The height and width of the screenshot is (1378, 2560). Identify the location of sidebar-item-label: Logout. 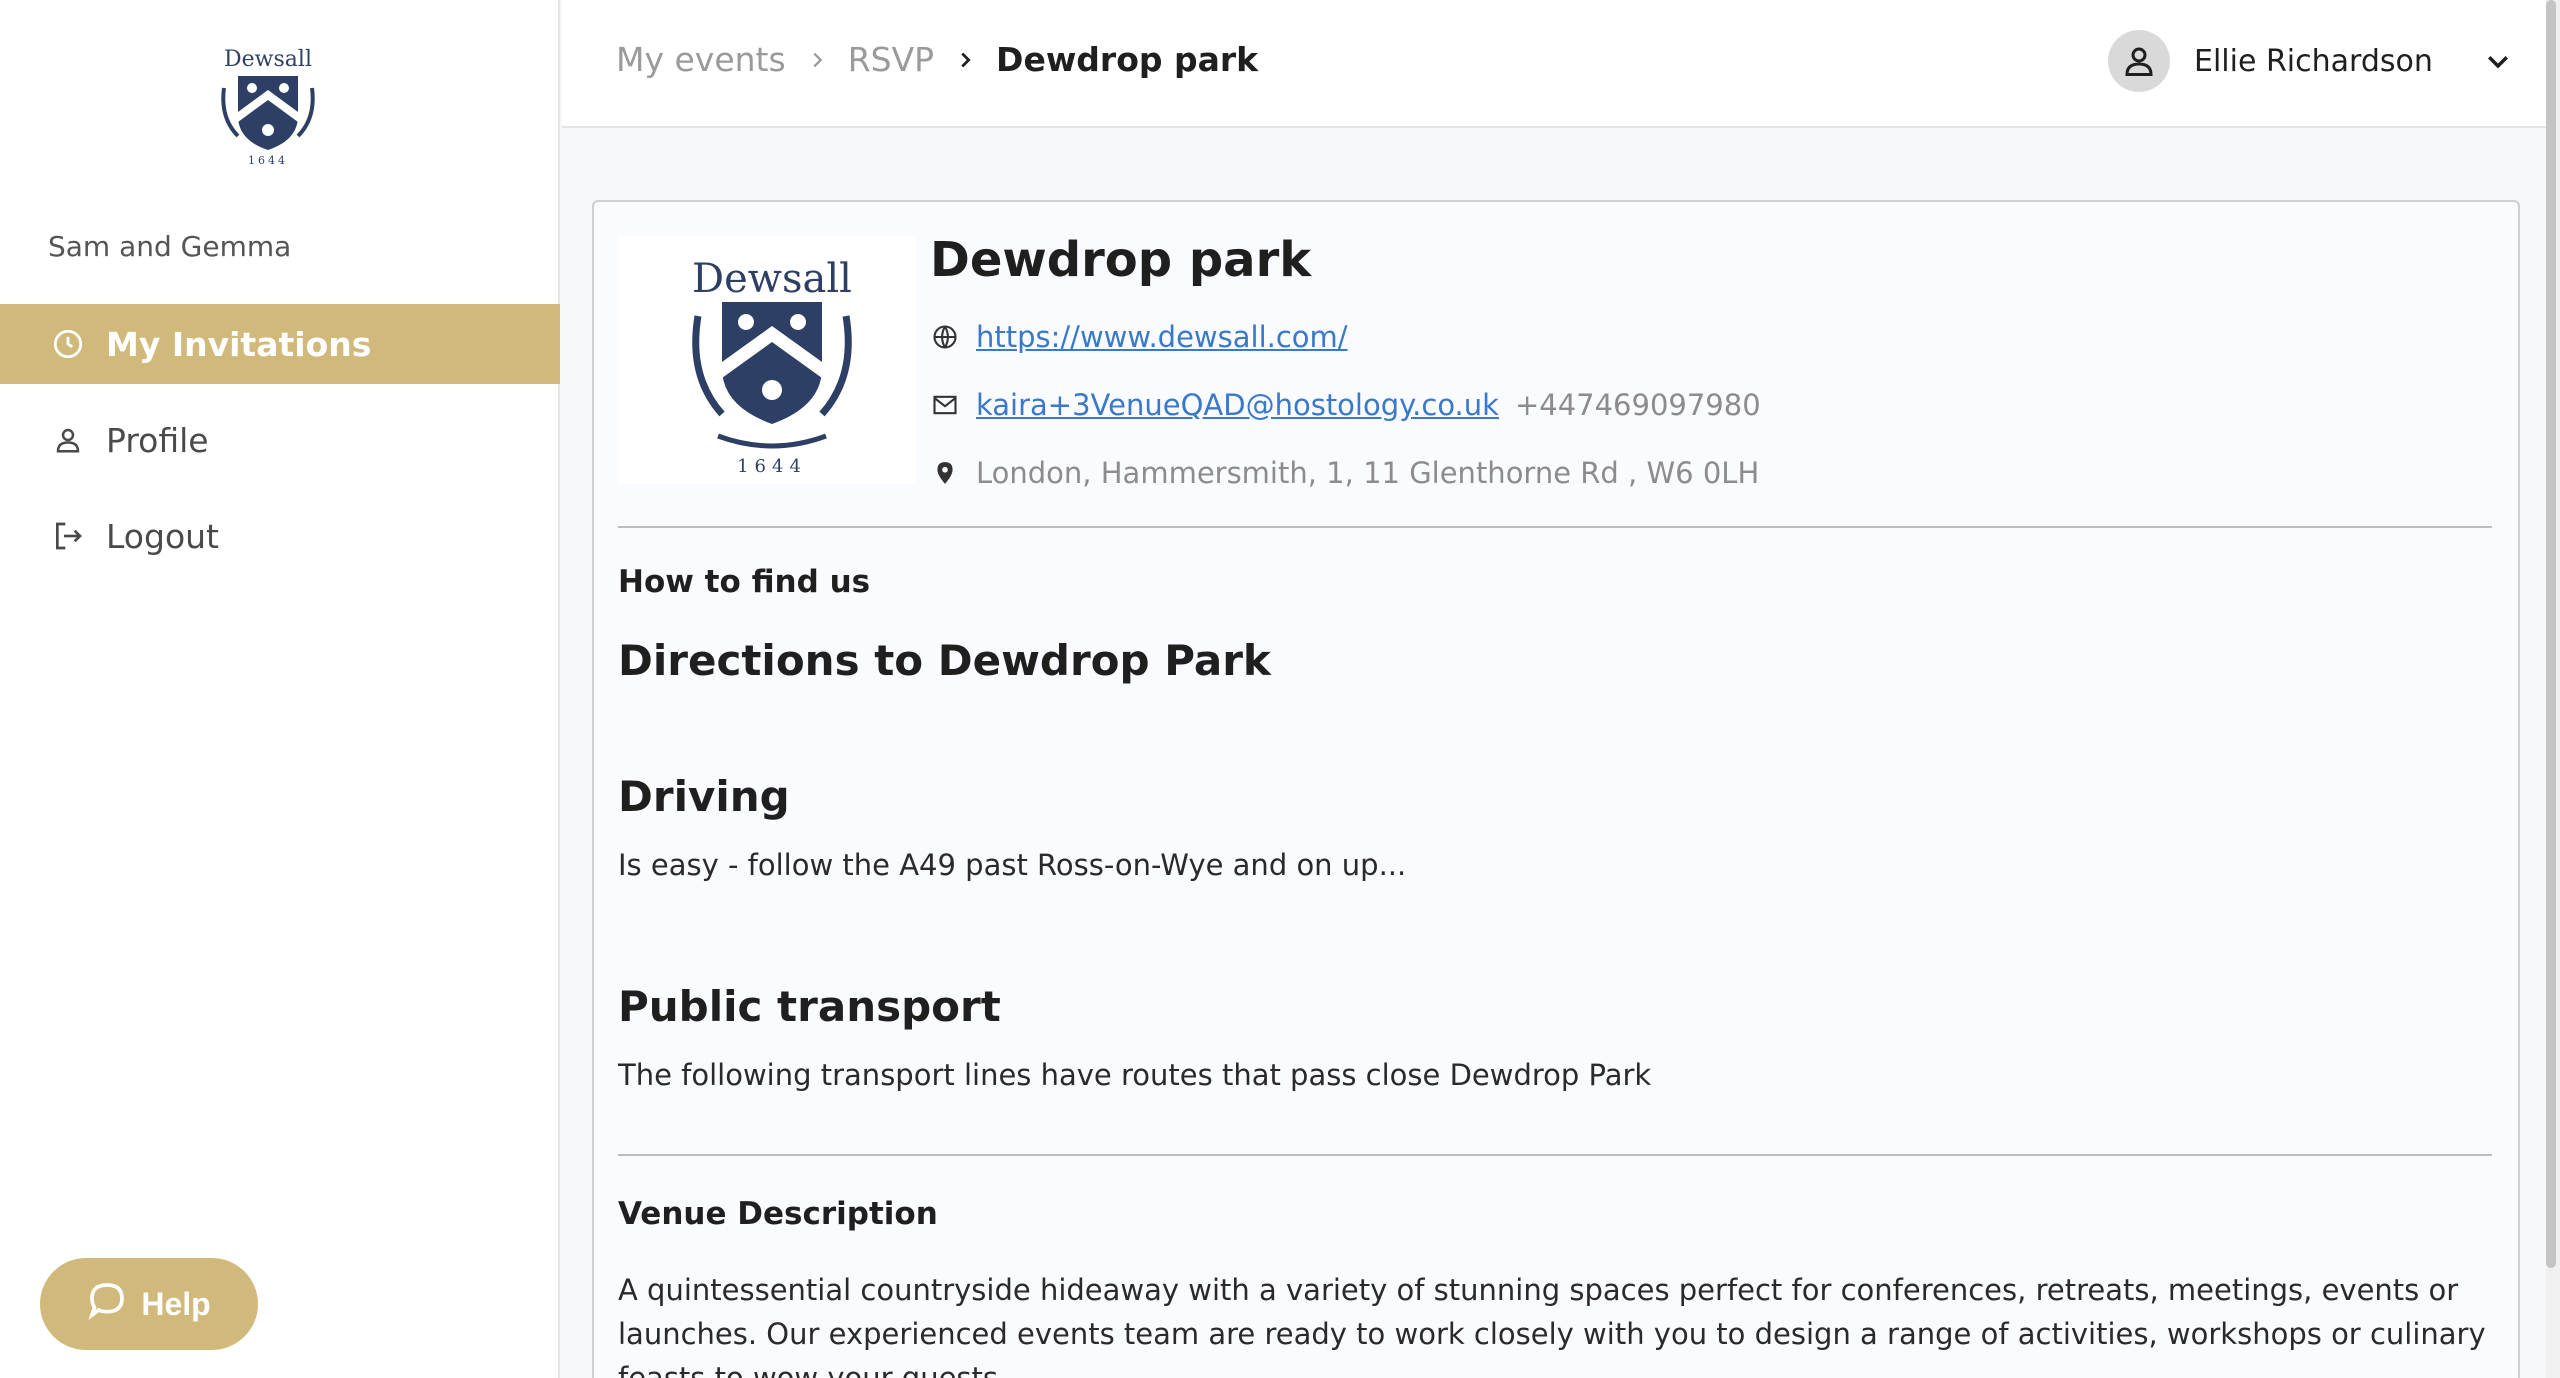
(162, 536).